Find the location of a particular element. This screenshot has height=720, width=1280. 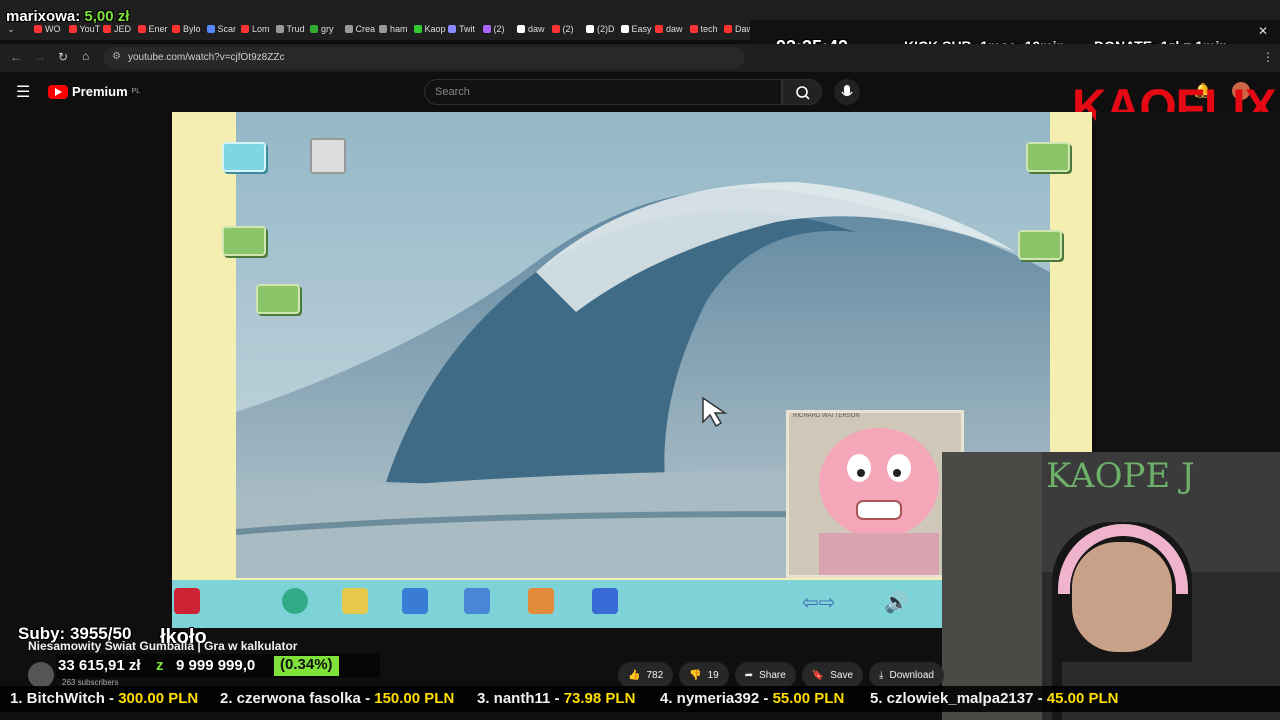

browser-tab: Twit is located at coordinates (461, 29).